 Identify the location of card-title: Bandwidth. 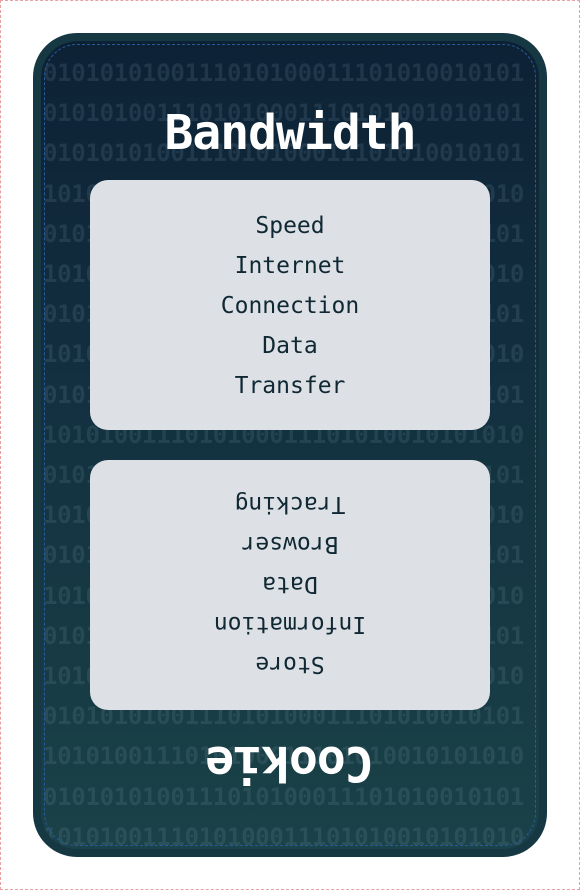
(290, 133).